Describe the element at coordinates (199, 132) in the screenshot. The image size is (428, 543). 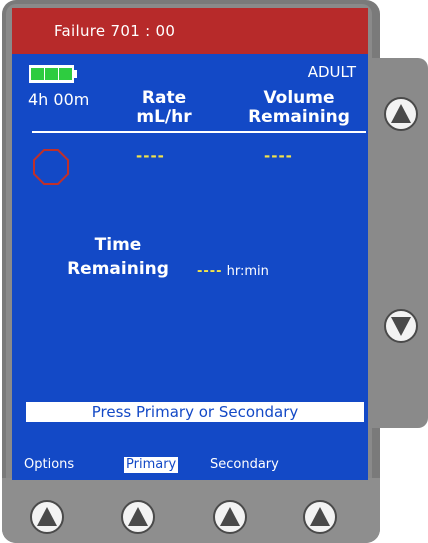
I see `header-divider` at that location.